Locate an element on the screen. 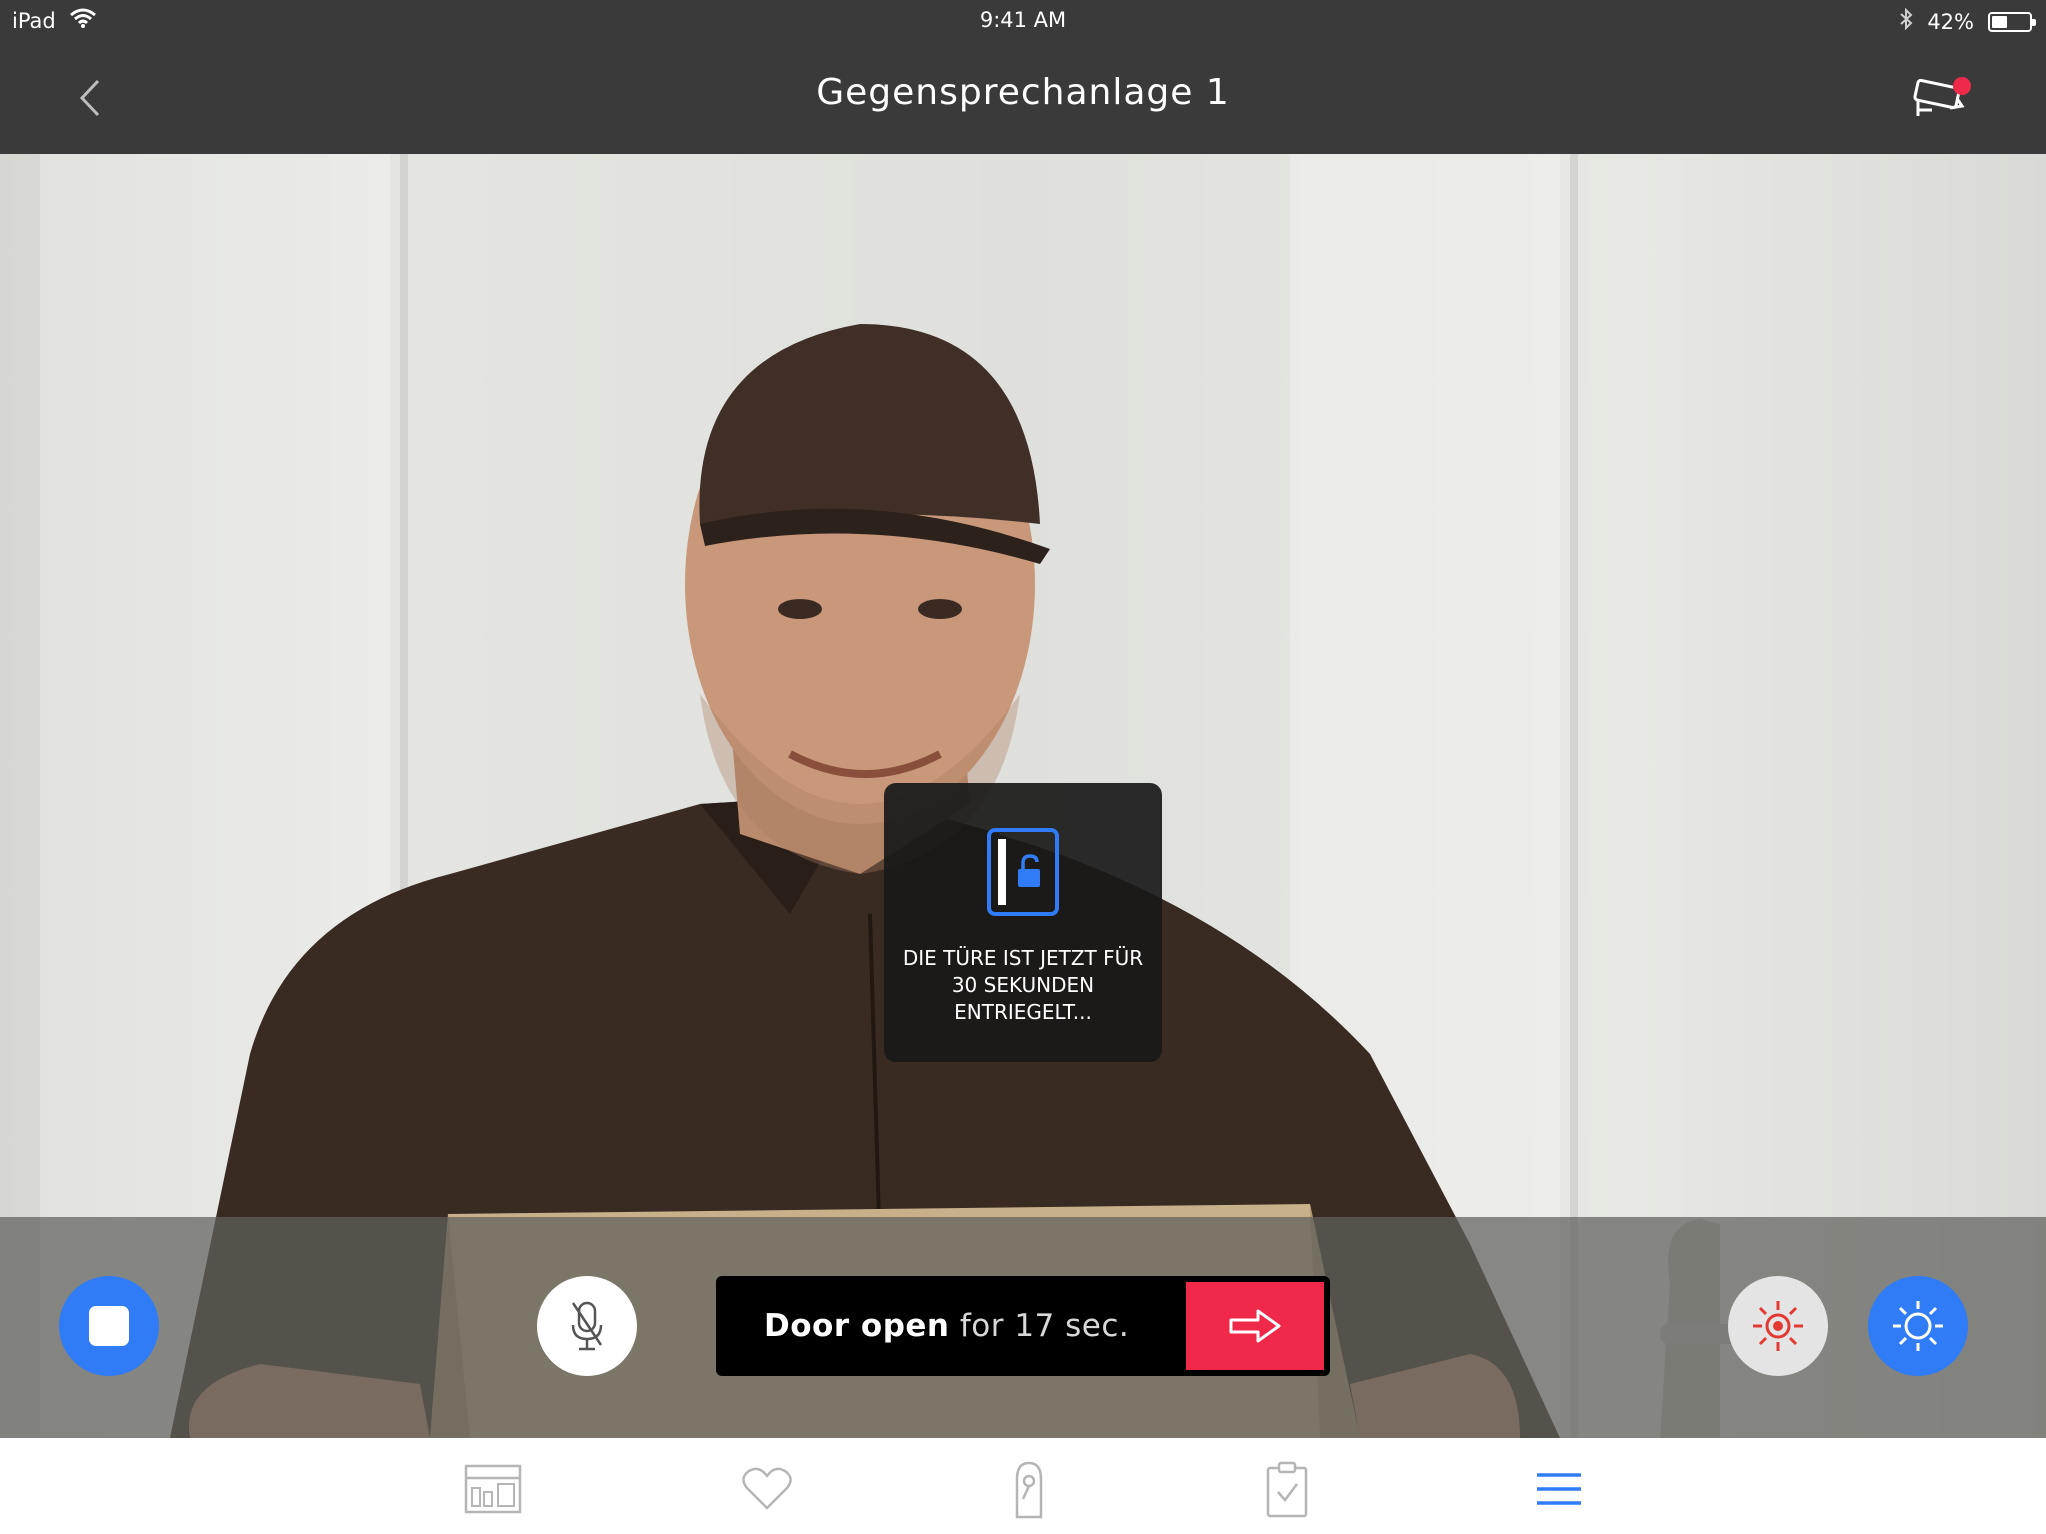 This screenshot has height=1534, width=2046. microphone-muted-icon is located at coordinates (587, 1326).